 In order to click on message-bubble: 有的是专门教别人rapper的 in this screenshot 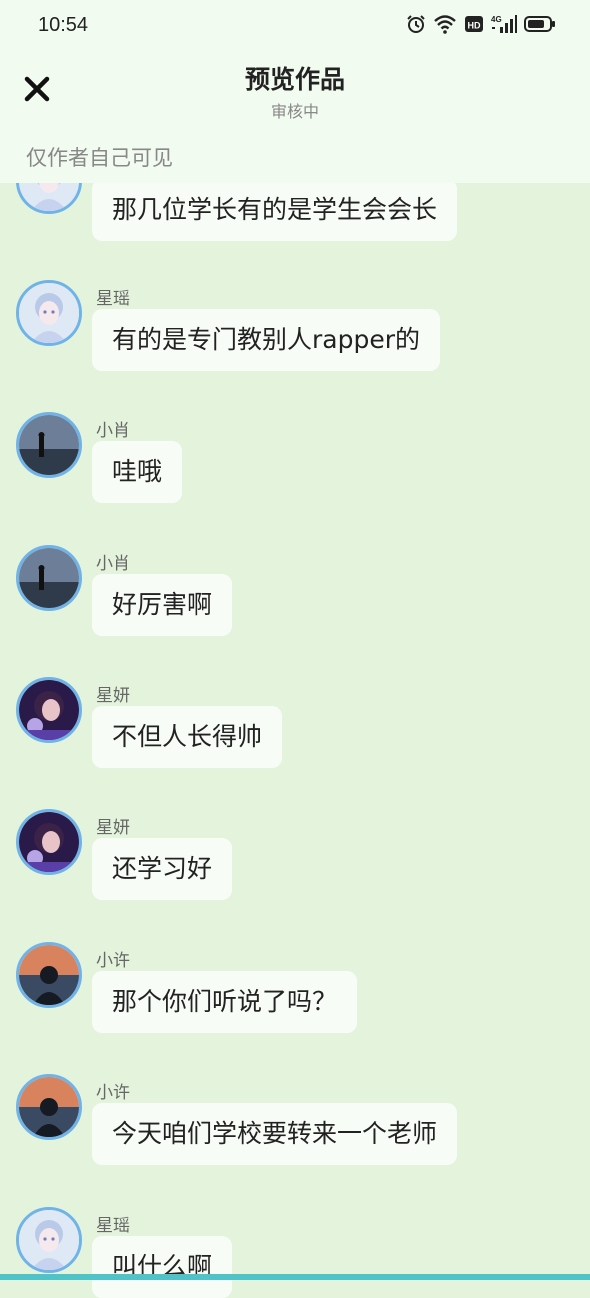, I will do `click(266, 340)`.